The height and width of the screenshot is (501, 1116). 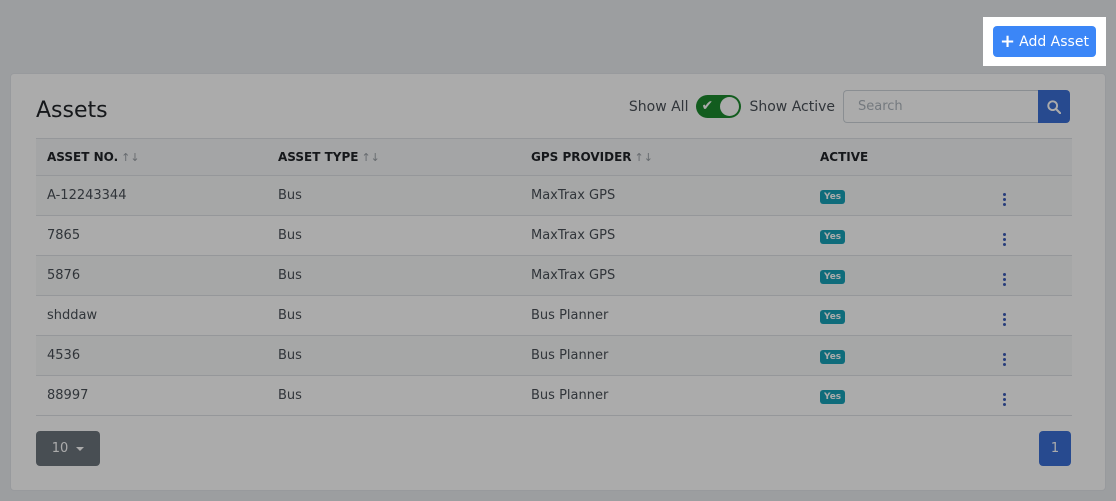 I want to click on column-header-gps-provider: GPS PROVIDER ↑↓, so click(x=664, y=157).